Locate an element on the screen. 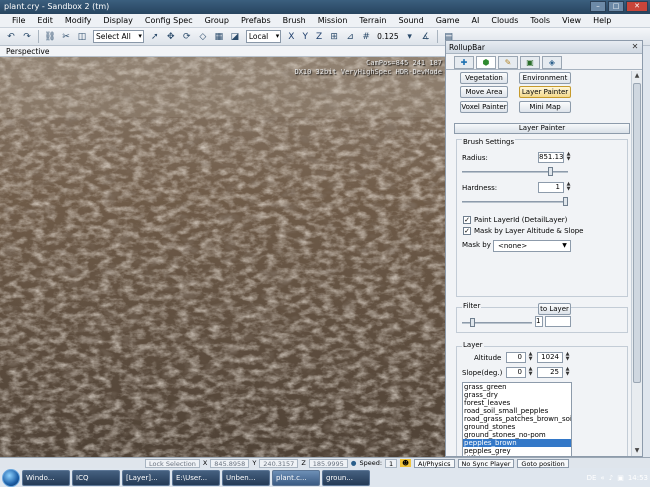 This screenshot has width=650, height=487. menu-game: Game is located at coordinates (448, 21).